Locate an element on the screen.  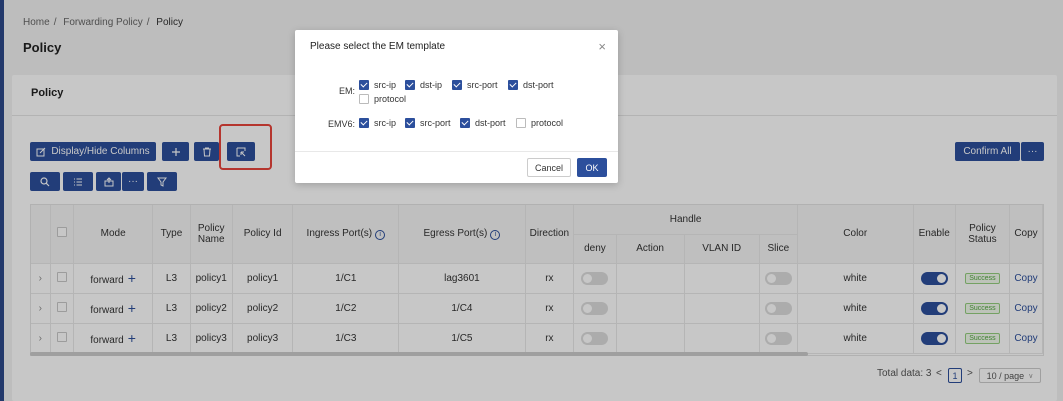
emv6-option-dst-port: dst-port is located at coordinates (483, 123).